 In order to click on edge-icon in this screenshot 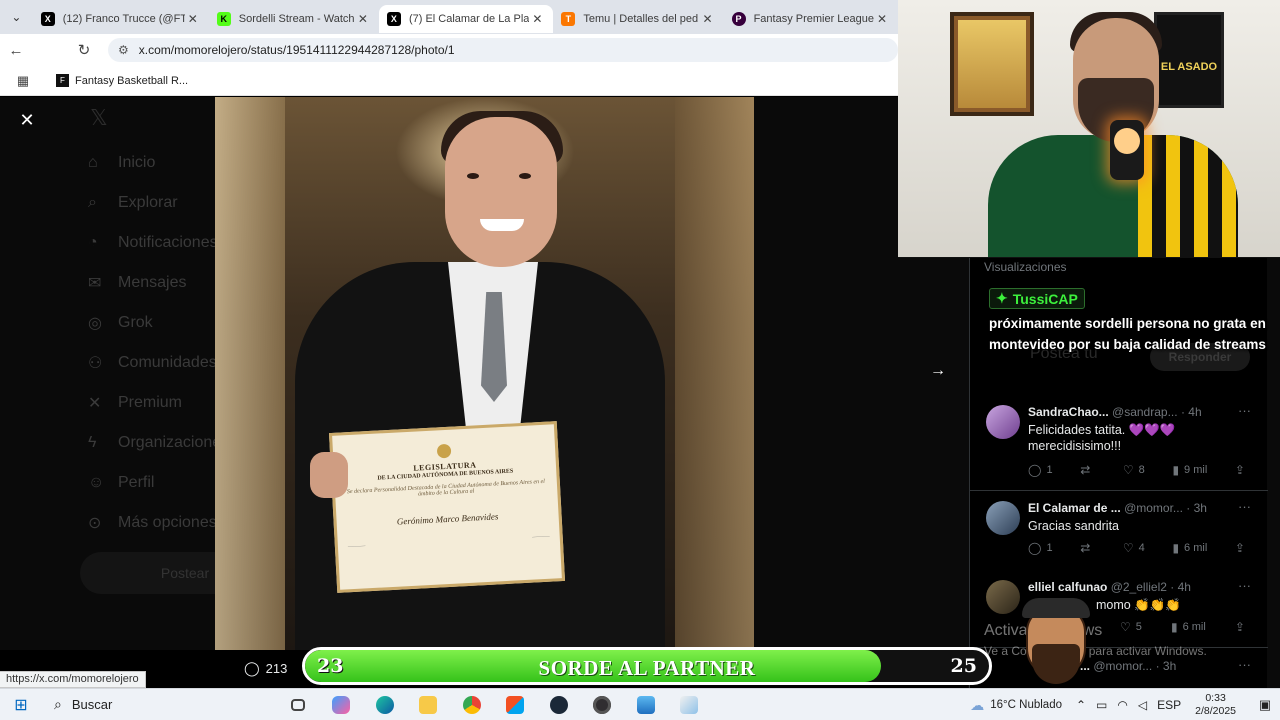, I will do `click(385, 705)`.